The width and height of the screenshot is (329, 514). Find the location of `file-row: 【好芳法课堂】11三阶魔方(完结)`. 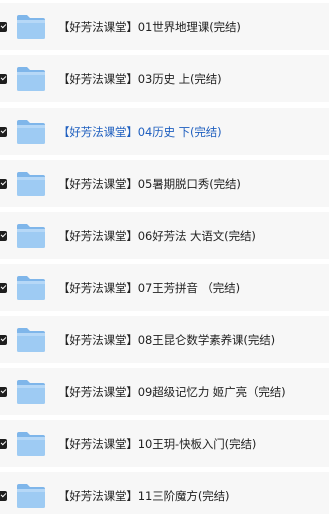

file-row: 【好芳法课堂】11三阶魔方(完结) is located at coordinates (164, 493).